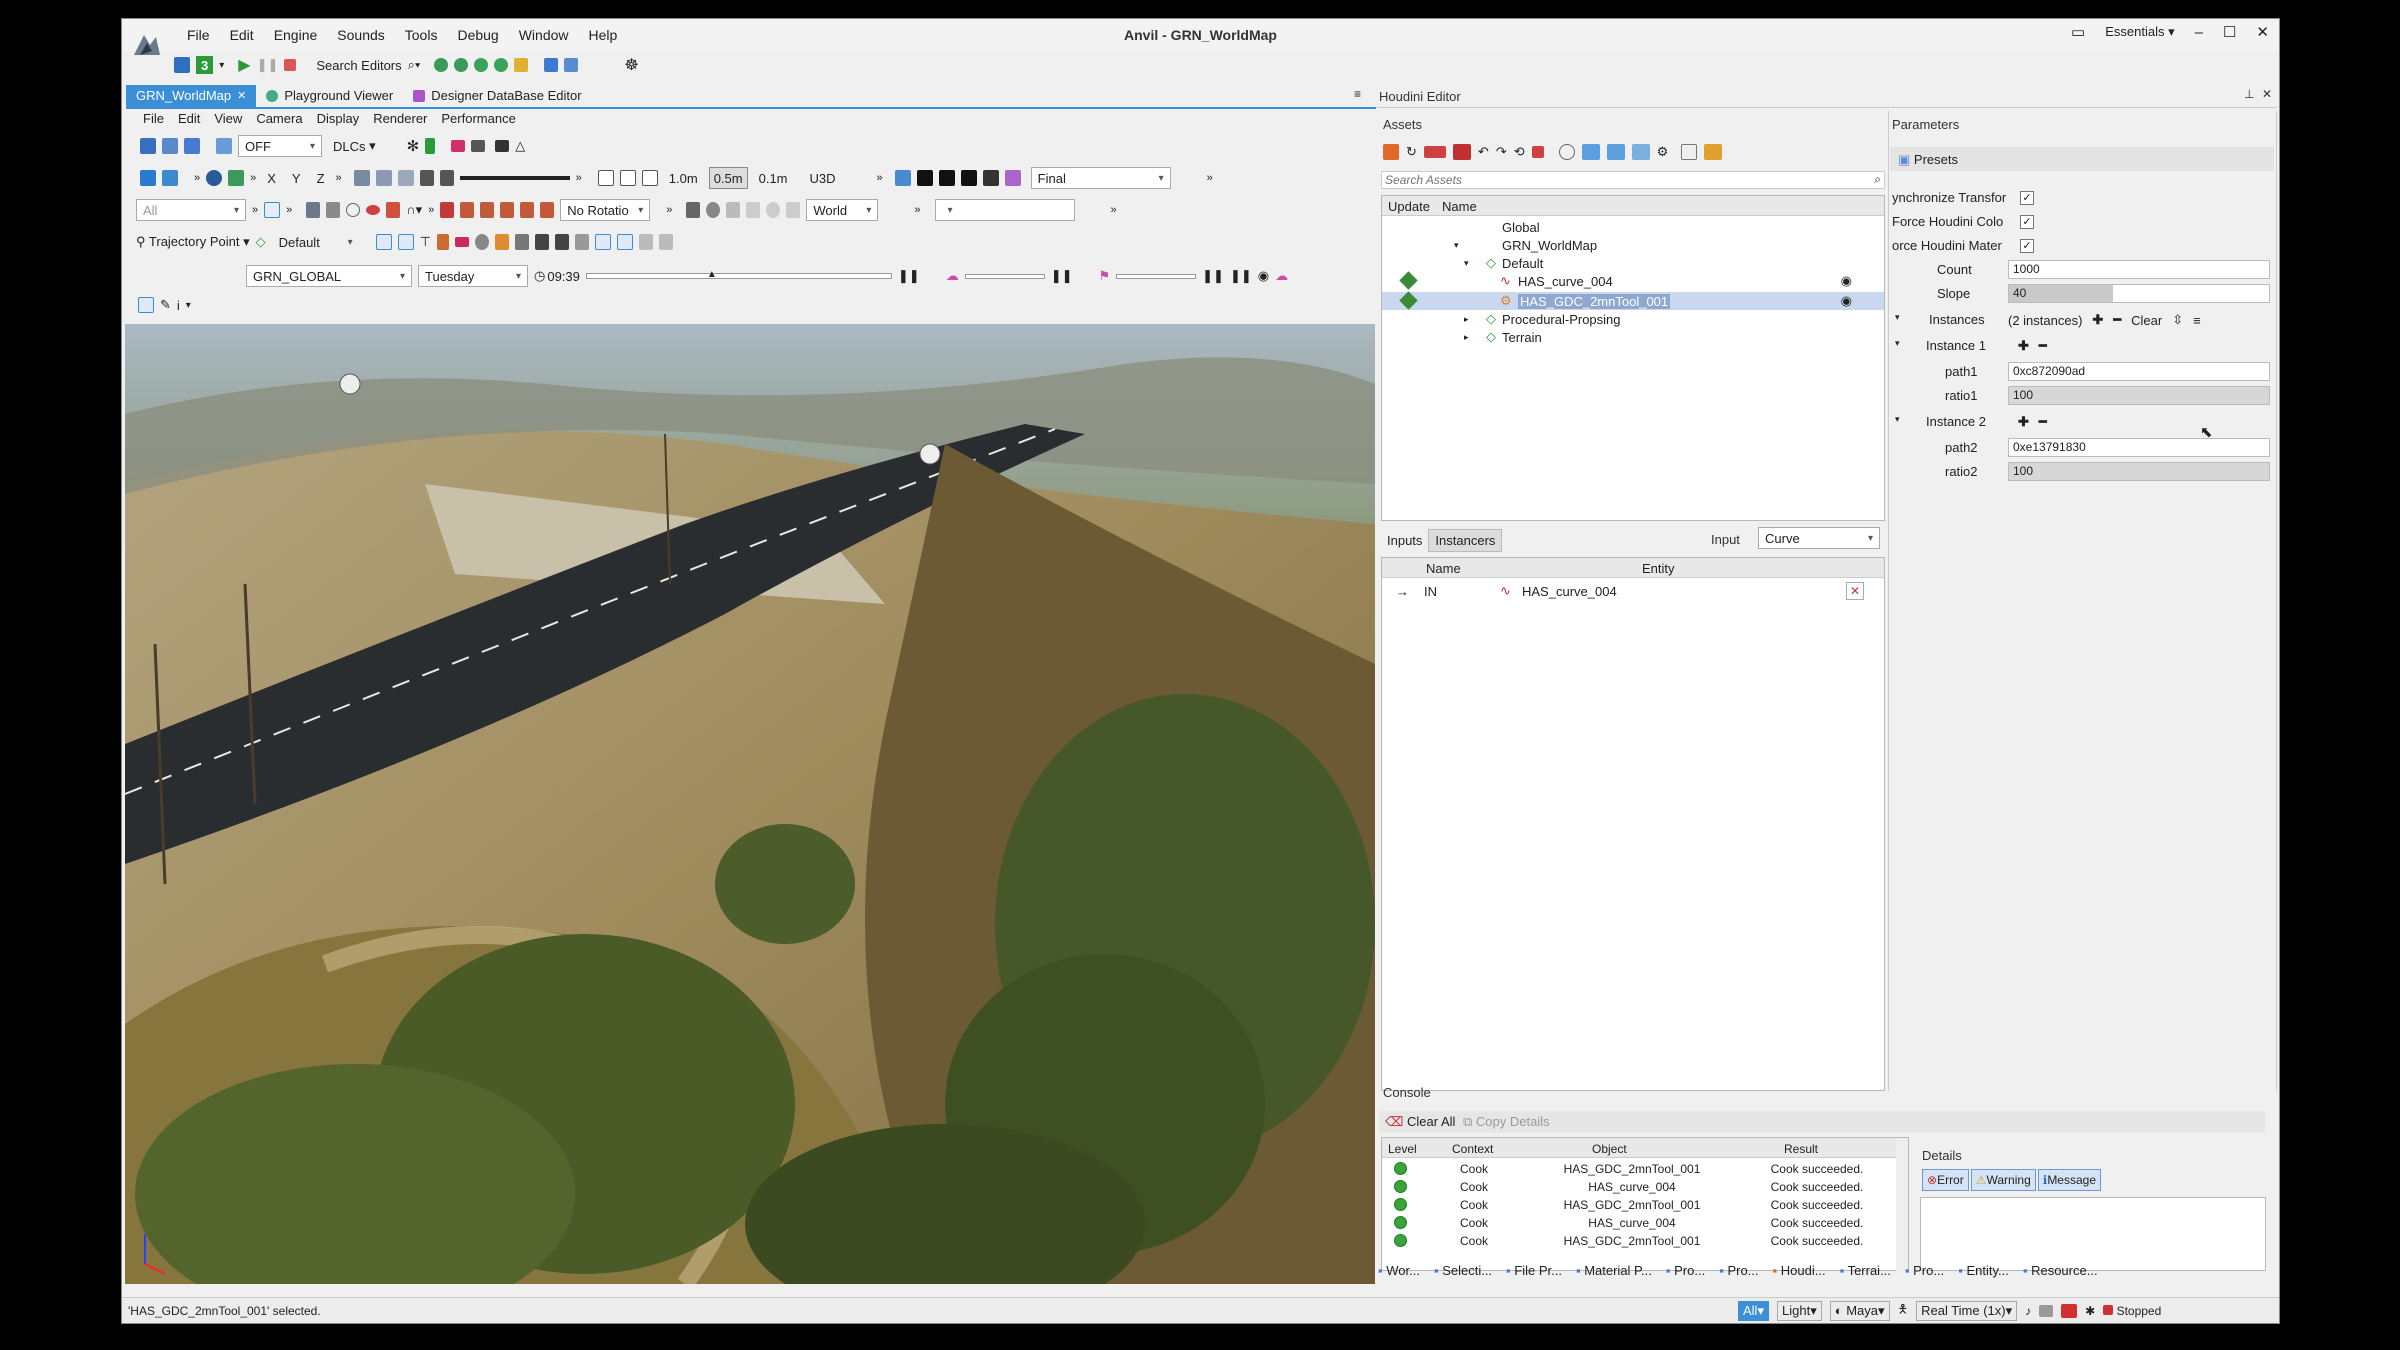 This screenshot has width=2400, height=1350. What do you see at coordinates (1819, 538) in the screenshot?
I see `input-type-dropdown: Curve` at bounding box center [1819, 538].